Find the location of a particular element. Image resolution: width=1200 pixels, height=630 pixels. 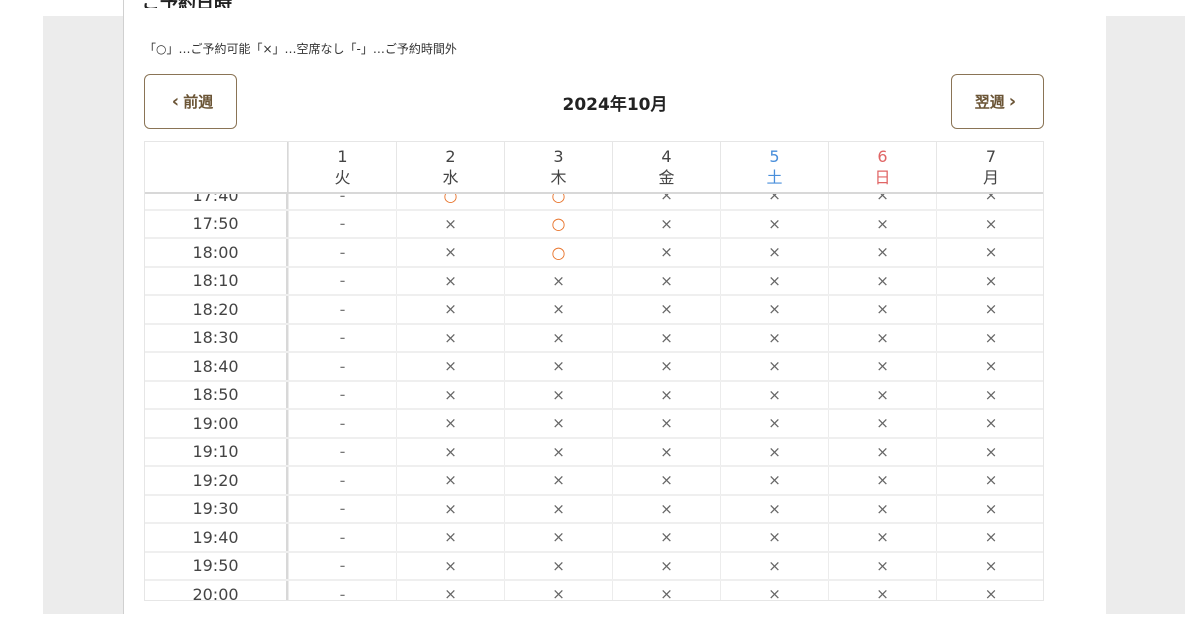

time-label: 17:50 is located at coordinates (216, 223).